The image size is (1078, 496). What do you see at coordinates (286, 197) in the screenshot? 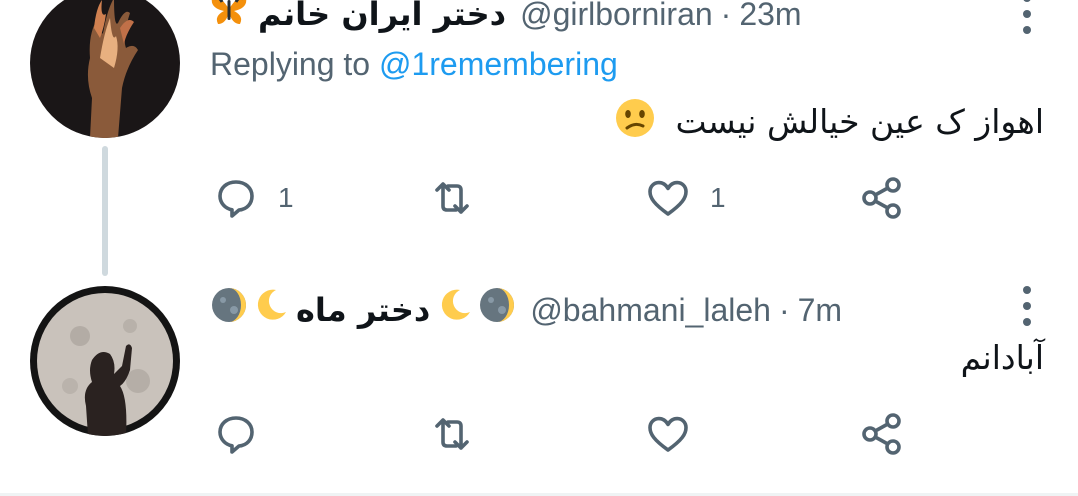
I see `reply-count: 1` at bounding box center [286, 197].